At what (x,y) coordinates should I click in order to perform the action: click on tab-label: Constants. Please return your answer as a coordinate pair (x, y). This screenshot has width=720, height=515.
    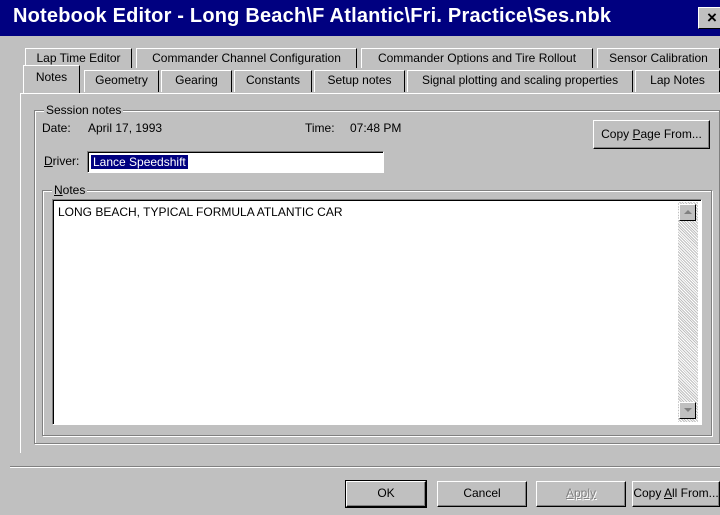
    Looking at the image, I should click on (273, 80).